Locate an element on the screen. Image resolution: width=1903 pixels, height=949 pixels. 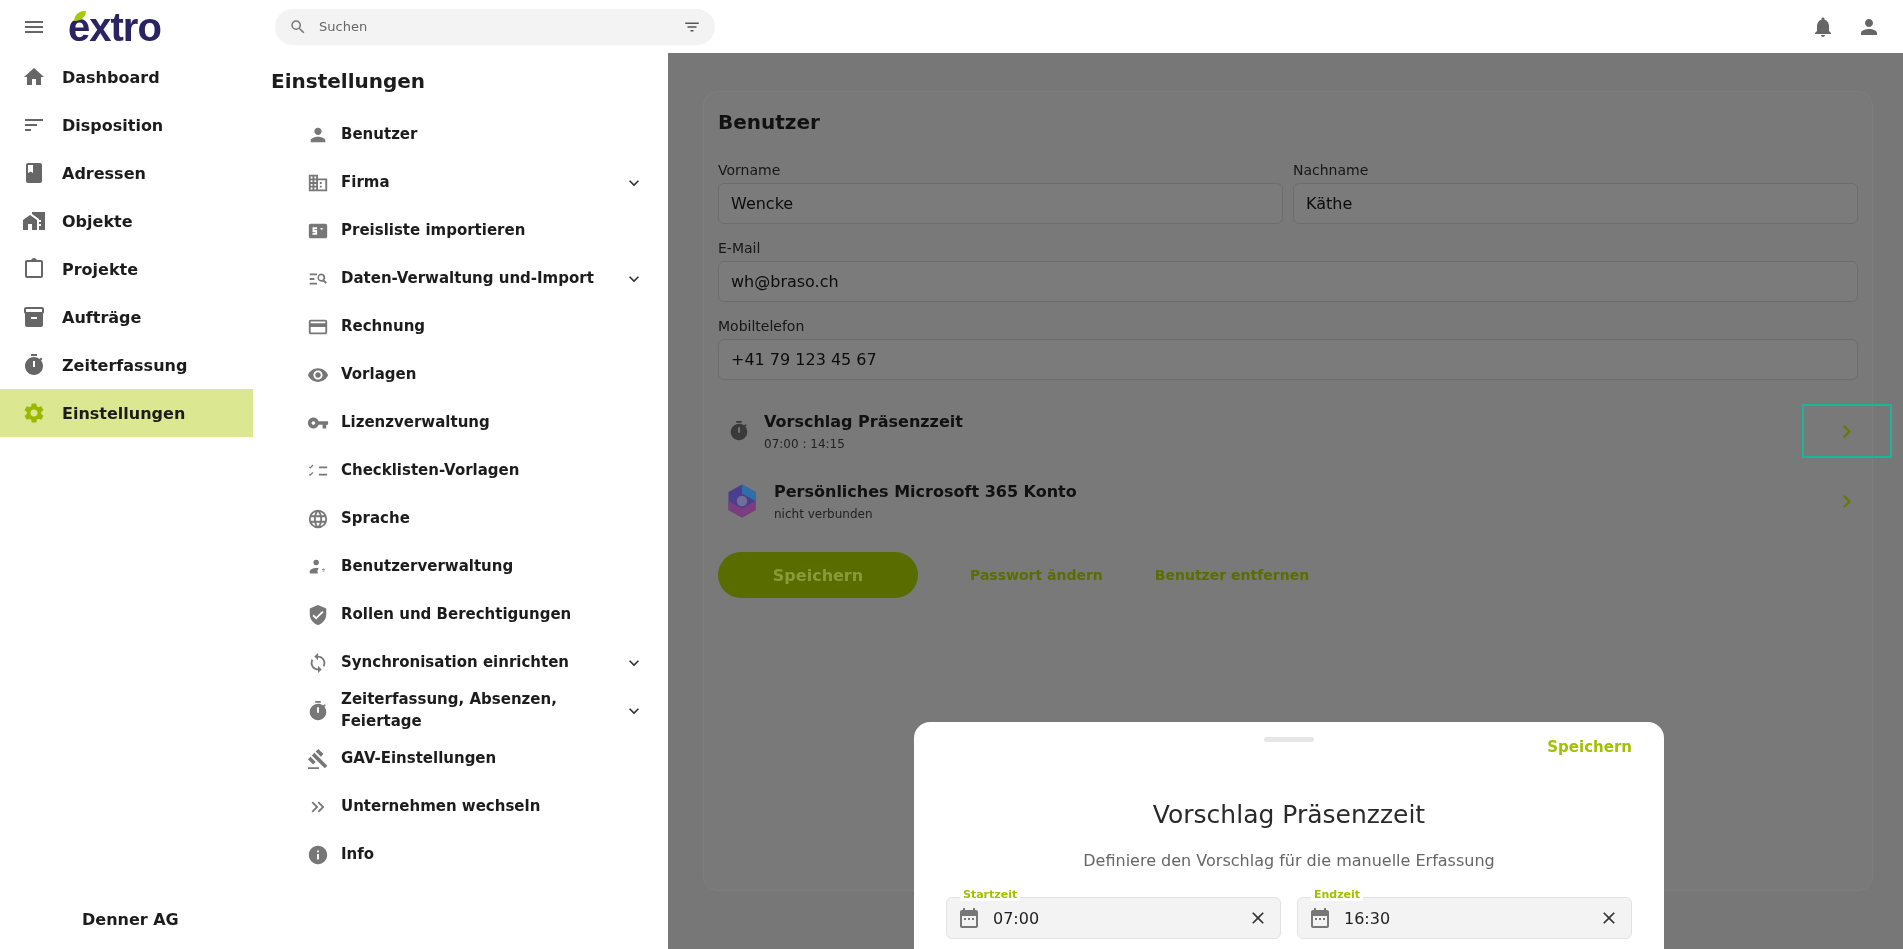
settings-item: Info is located at coordinates (469, 855).